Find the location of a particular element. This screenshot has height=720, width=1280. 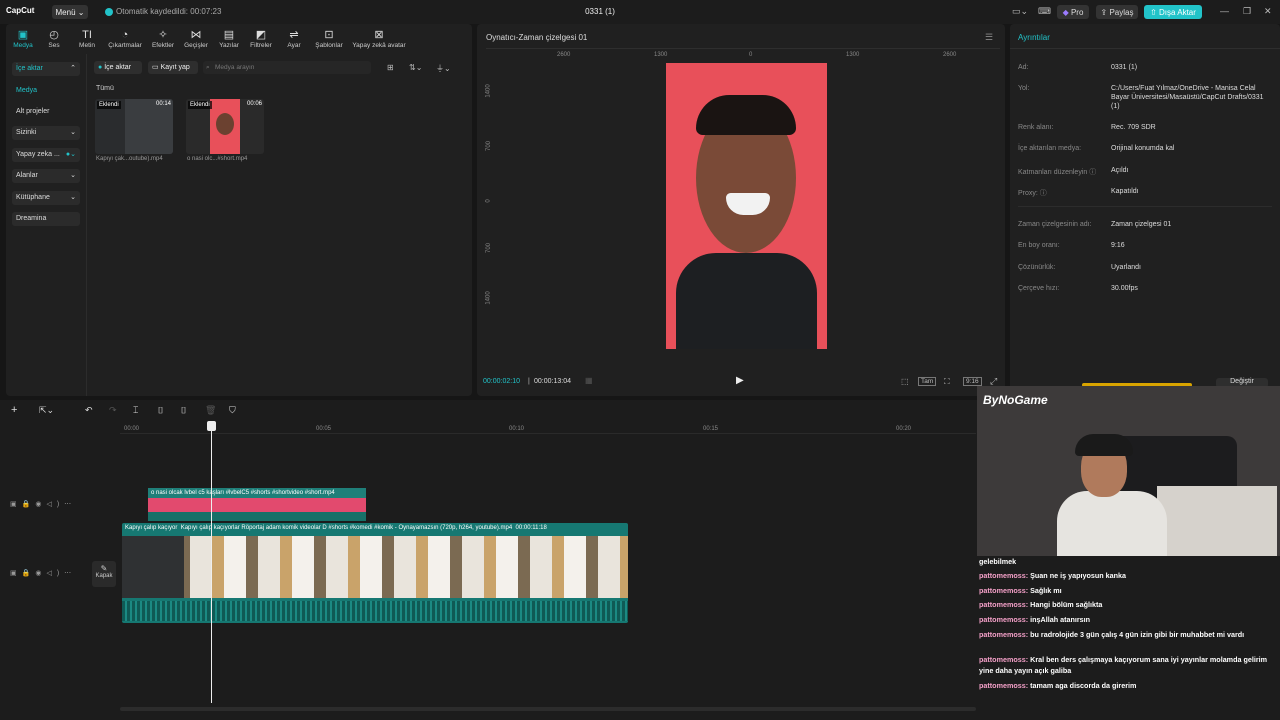

search-icon: ⌕ is located at coordinates (208, 67).